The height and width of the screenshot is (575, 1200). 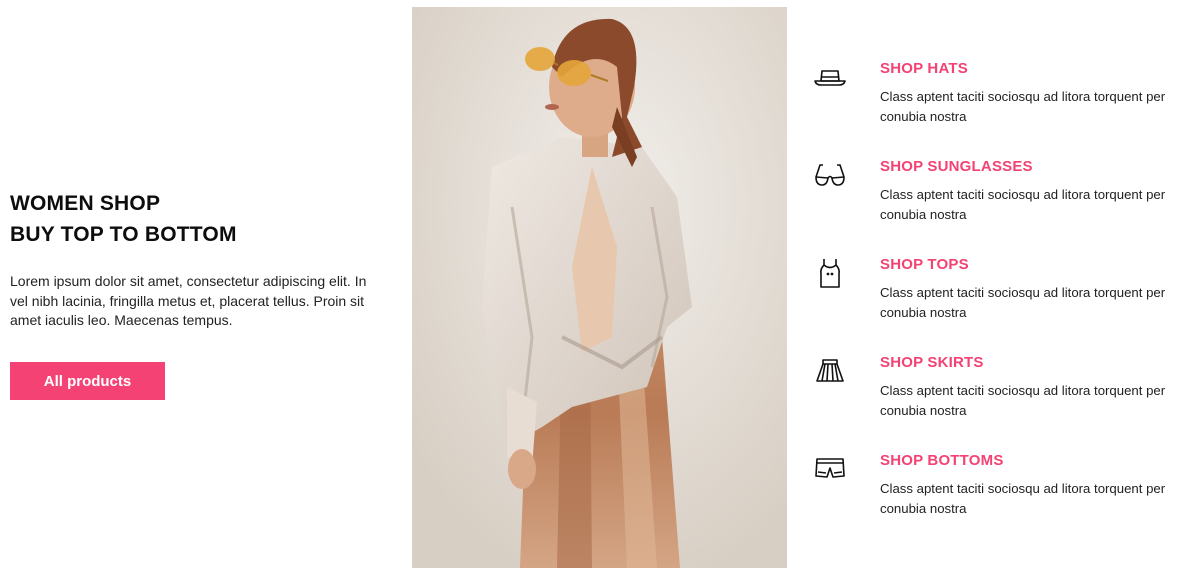 What do you see at coordinates (830, 77) in the screenshot?
I see `hat-icon` at bounding box center [830, 77].